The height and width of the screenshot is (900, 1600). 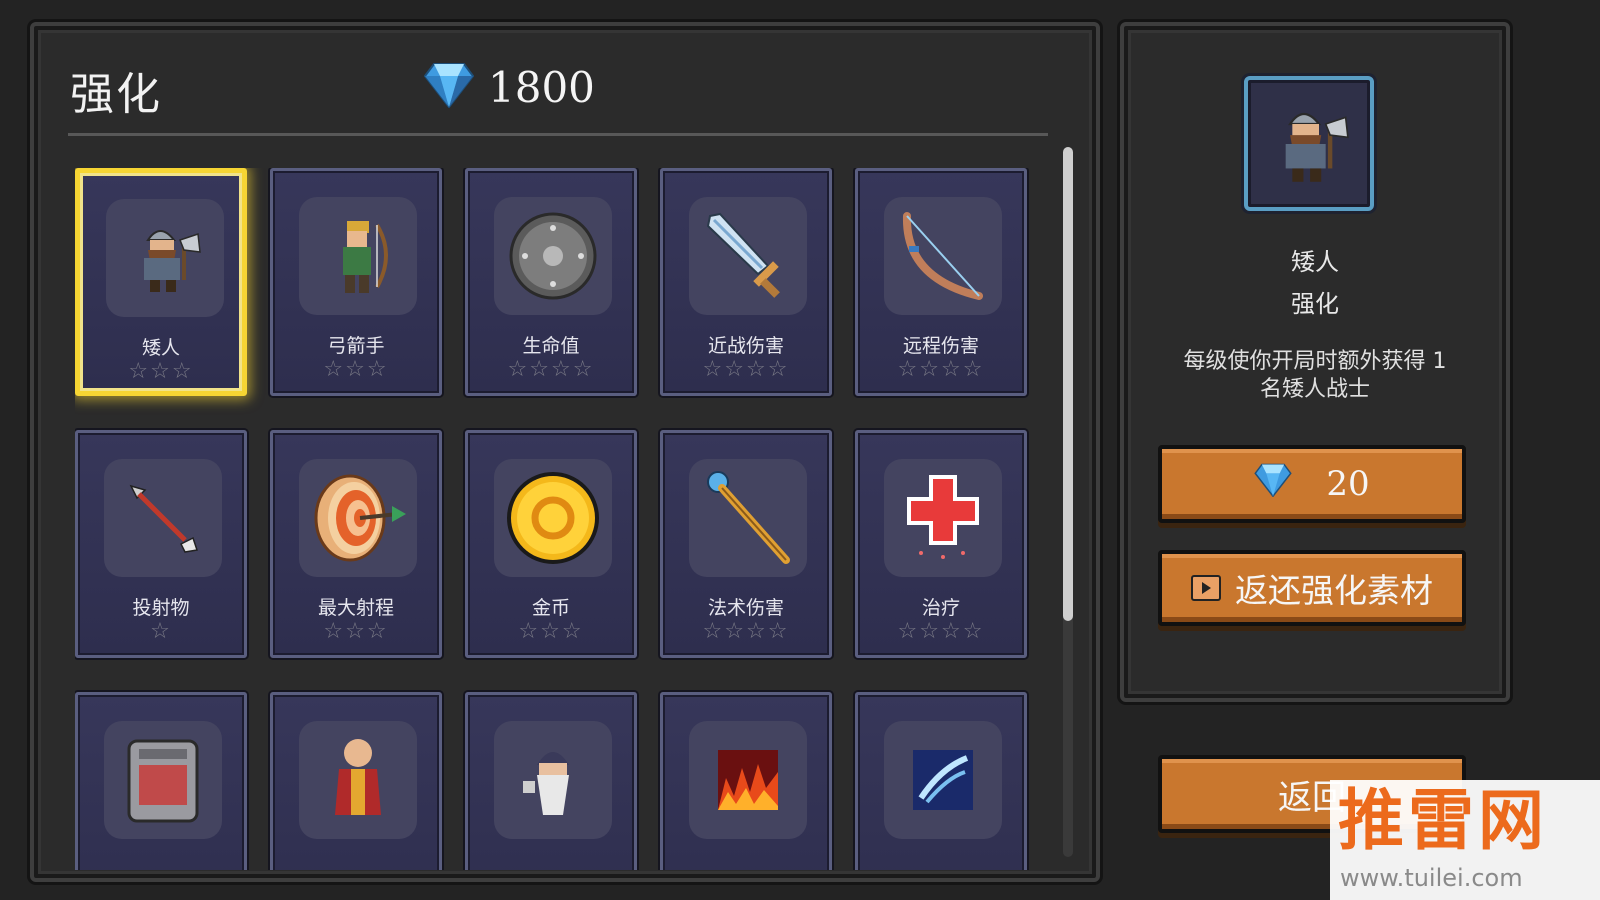 I want to click on shield-icon, so click(x=553, y=256).